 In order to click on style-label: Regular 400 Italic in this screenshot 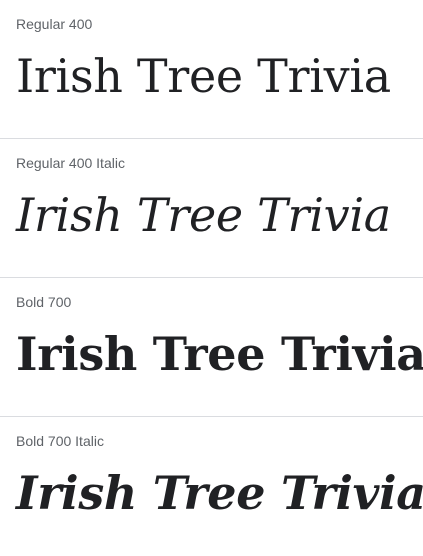, I will do `click(70, 163)`.